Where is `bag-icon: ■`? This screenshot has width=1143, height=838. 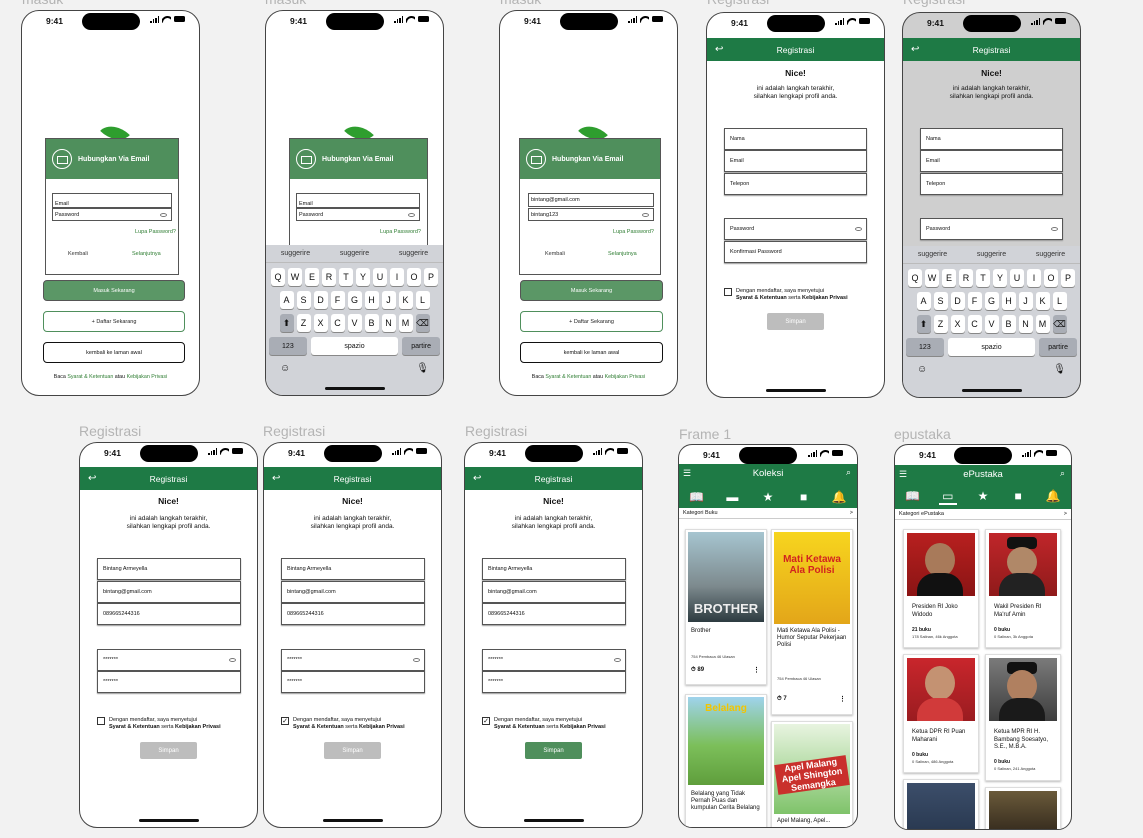 bag-icon: ■ is located at coordinates (1018, 497).